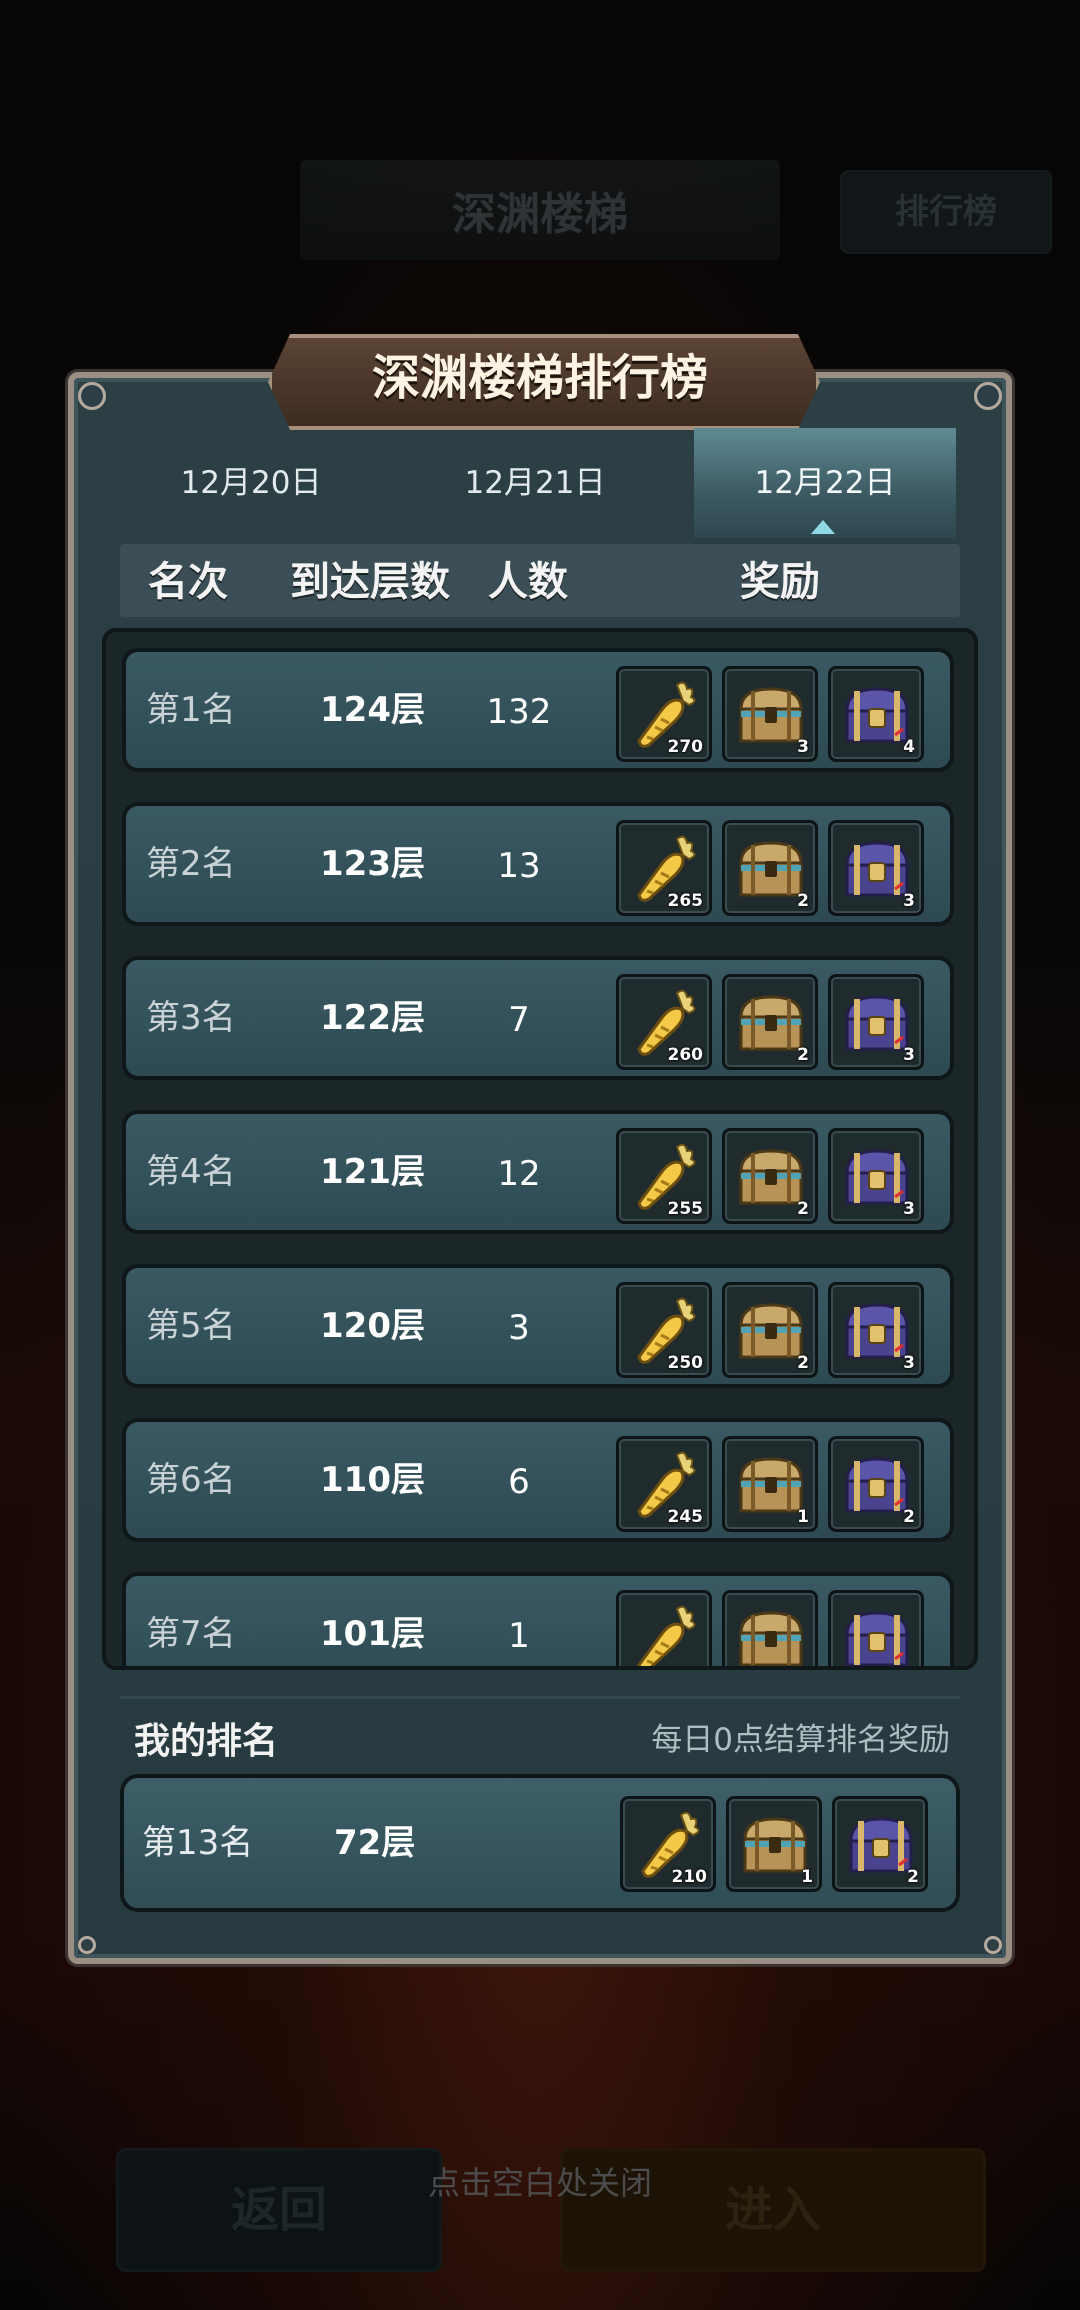  What do you see at coordinates (664, 1022) in the screenshot?
I see `reward-item: 260` at bounding box center [664, 1022].